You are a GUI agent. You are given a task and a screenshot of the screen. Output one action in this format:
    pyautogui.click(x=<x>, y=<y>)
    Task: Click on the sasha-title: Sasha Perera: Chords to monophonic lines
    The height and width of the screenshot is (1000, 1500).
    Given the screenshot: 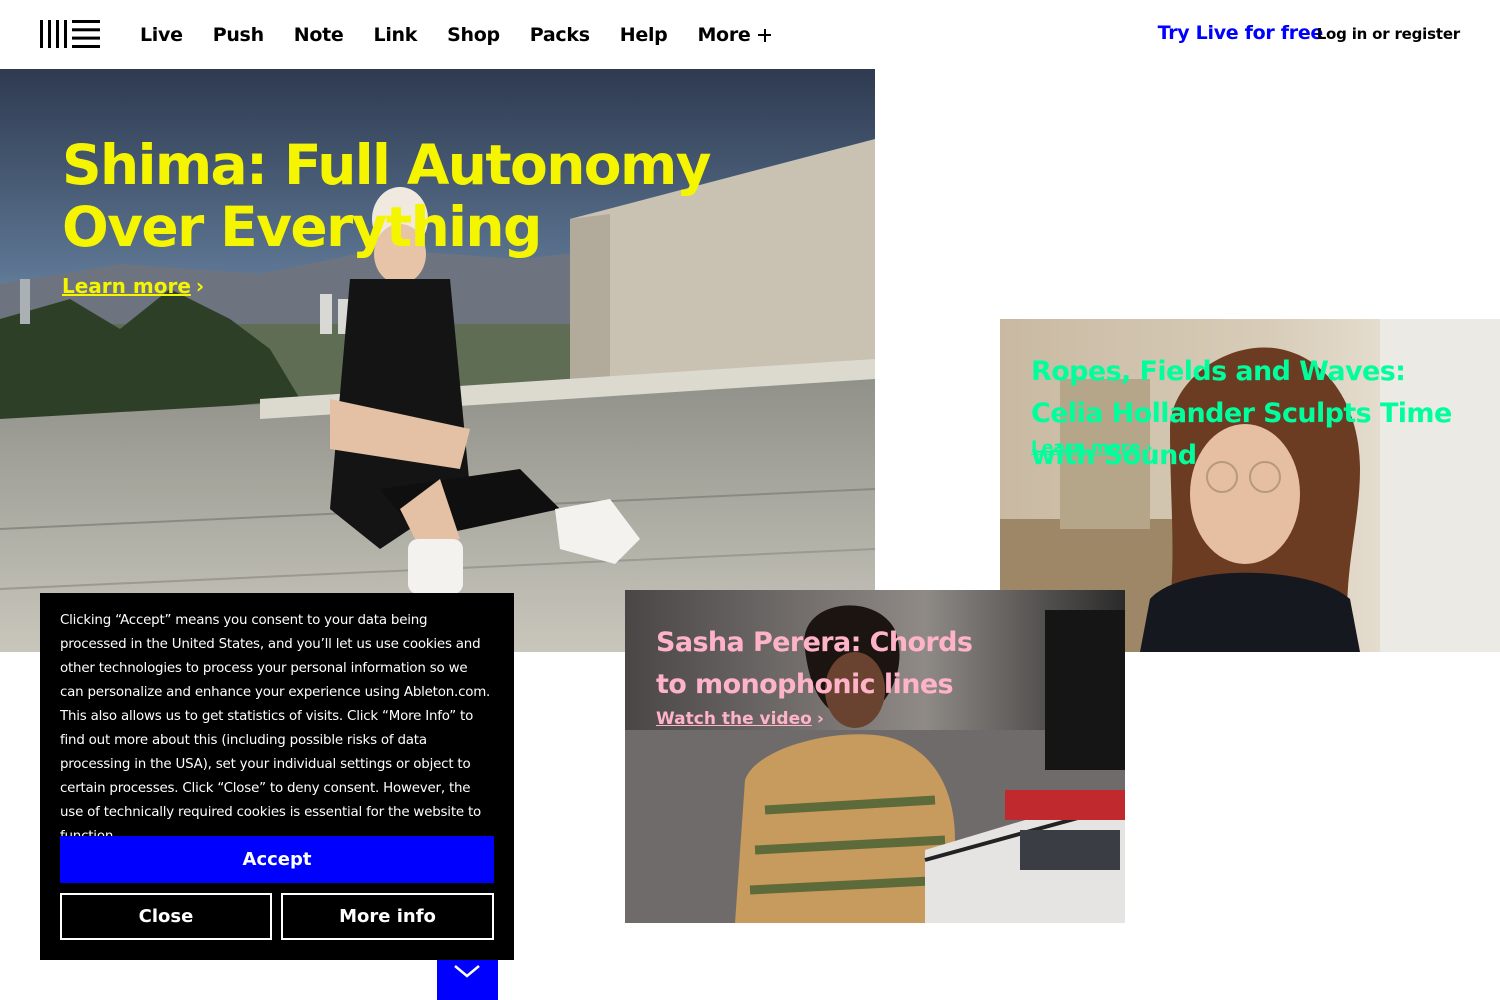 What is the action you would take?
    pyautogui.click(x=814, y=663)
    